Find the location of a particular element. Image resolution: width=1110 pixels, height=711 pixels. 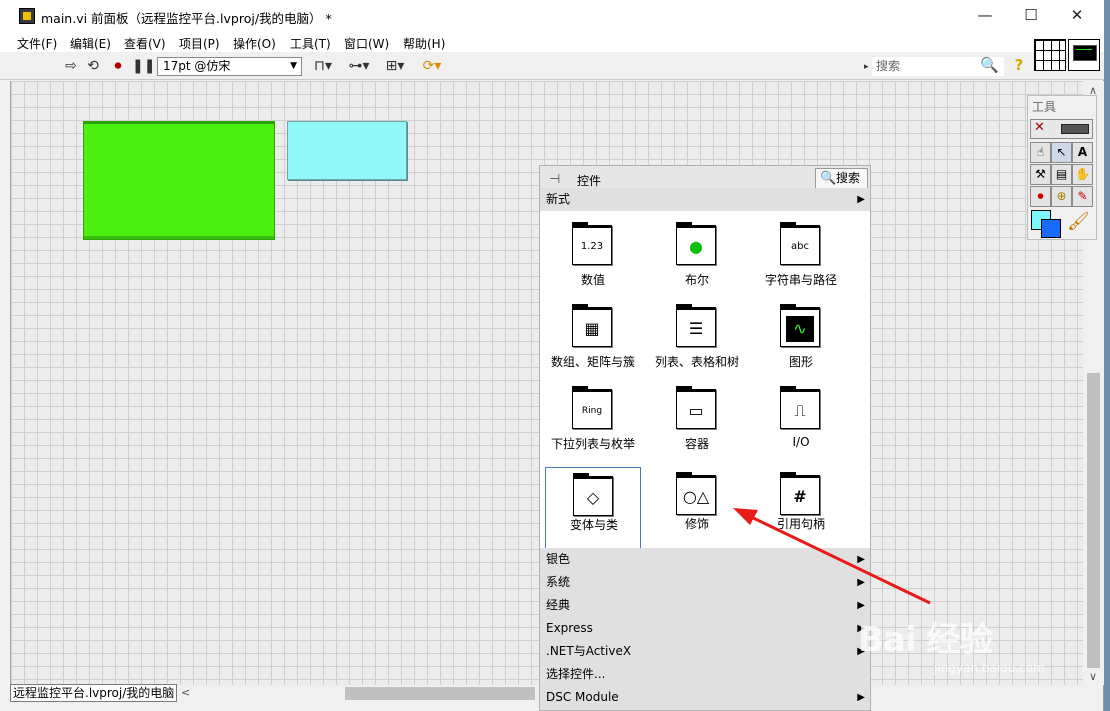

menu-project: 项目(P) is located at coordinates (199, 43).